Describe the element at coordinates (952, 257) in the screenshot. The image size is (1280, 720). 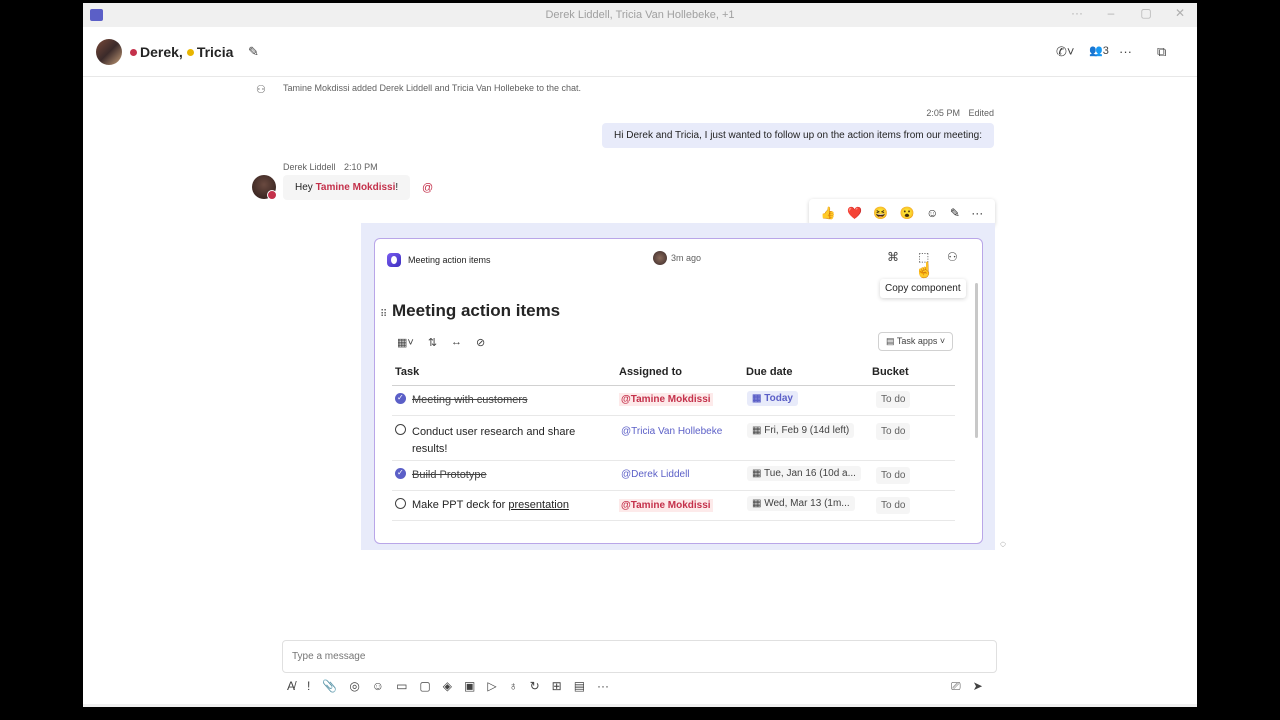
I see `share-people-icon: ⚇` at that location.